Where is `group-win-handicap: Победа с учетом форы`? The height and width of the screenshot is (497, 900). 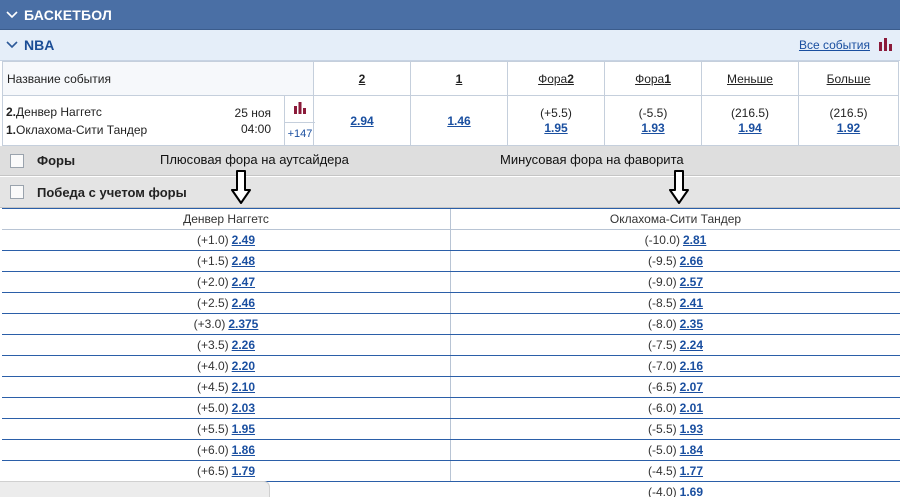 group-win-handicap: Победа с учетом форы is located at coordinates (450, 192).